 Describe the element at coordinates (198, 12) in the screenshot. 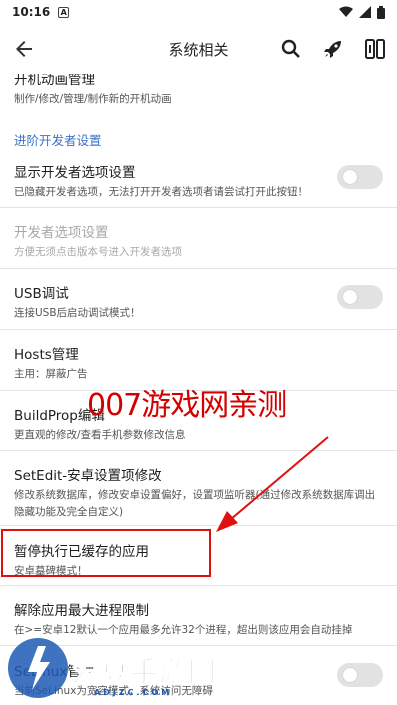

I see `status-bar: 10:16 A` at that location.